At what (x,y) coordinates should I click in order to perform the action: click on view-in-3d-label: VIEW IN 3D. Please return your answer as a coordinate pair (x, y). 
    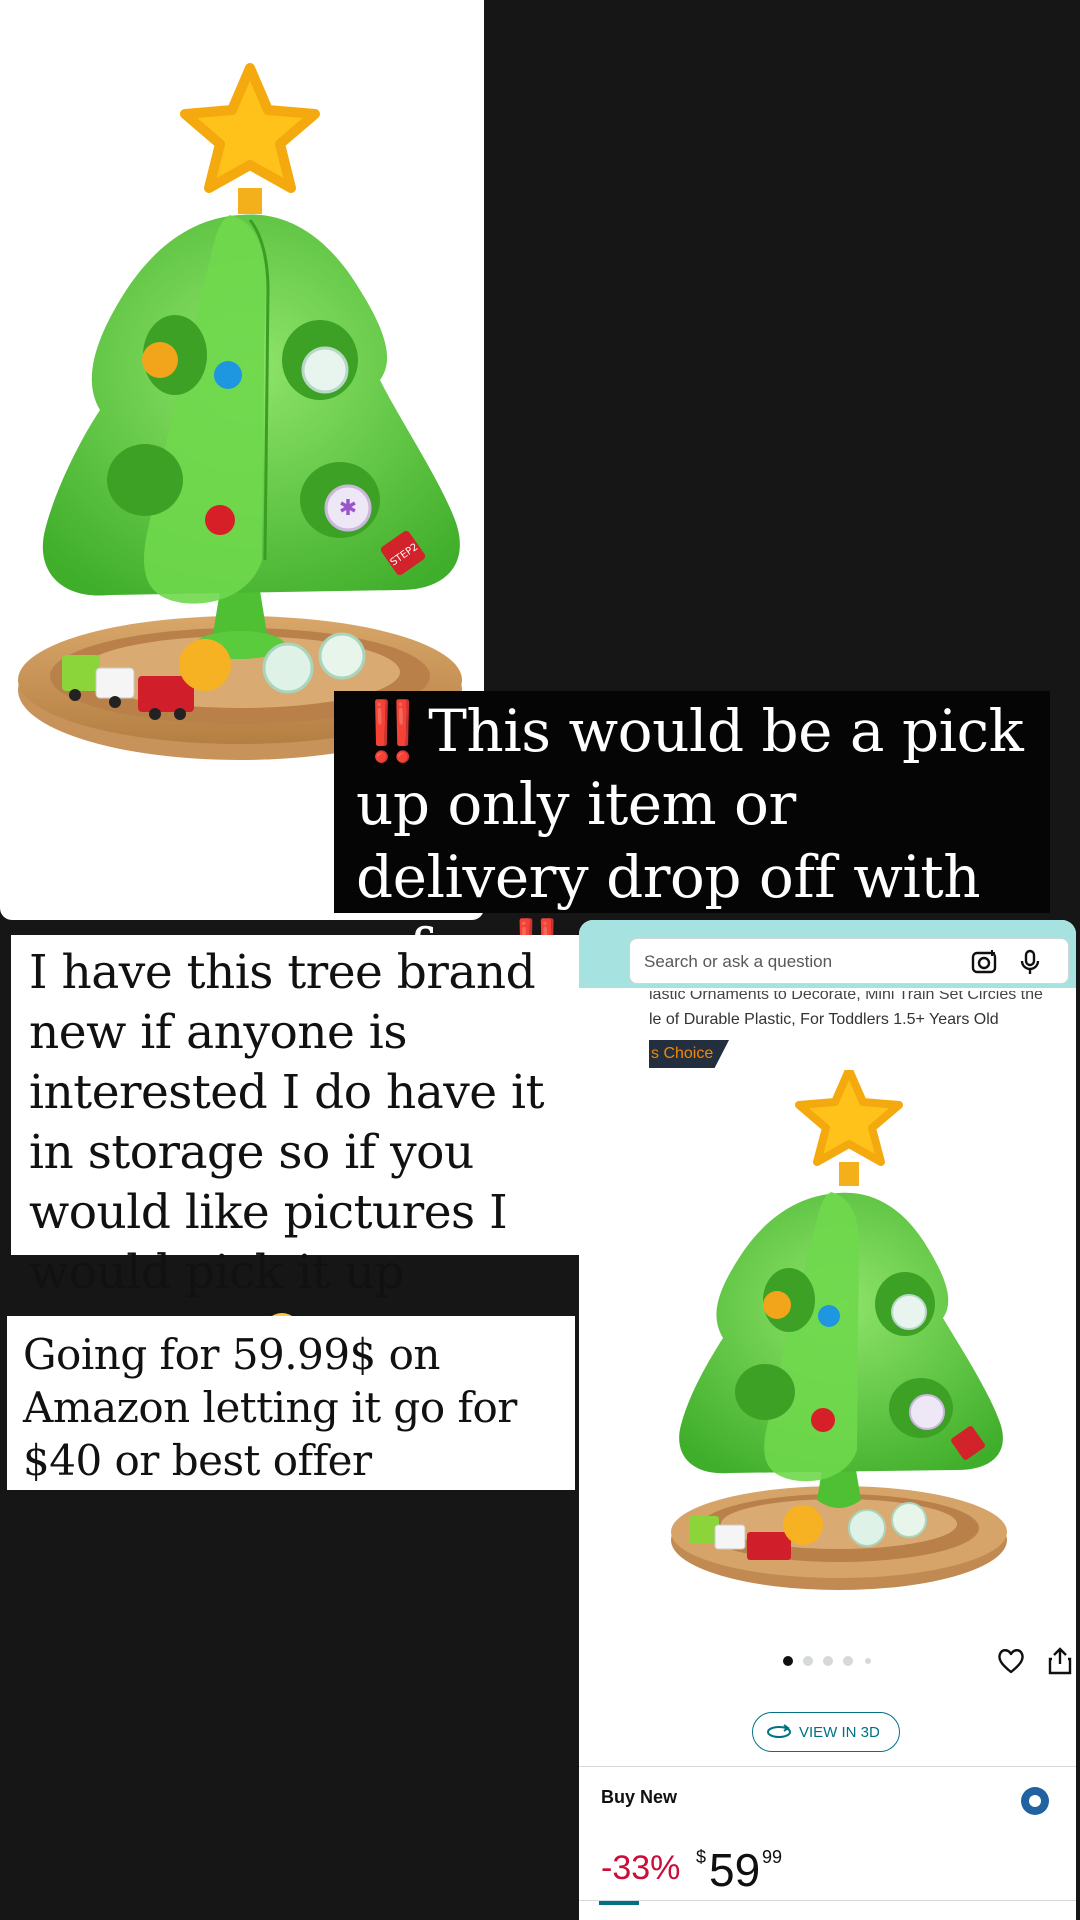
    Looking at the image, I should click on (839, 1732).